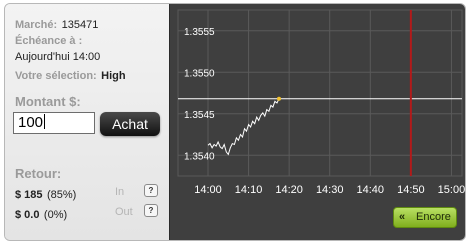 The image size is (467, 243). I want to click on return-out-amount: $ 0.0, so click(27, 215).